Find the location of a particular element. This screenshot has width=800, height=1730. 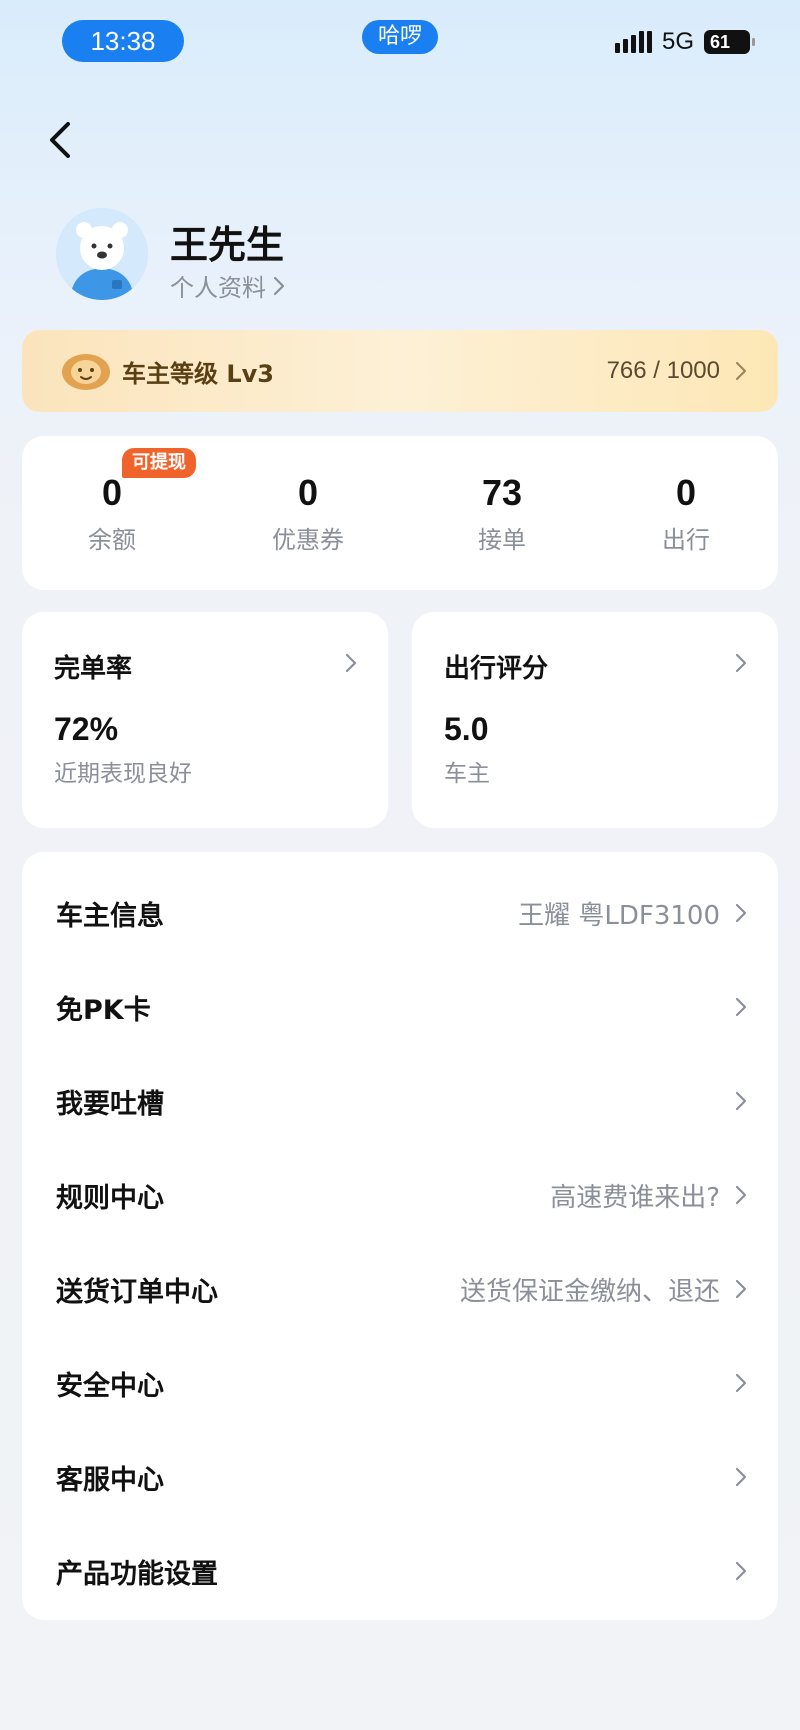

bear-avatar-icon is located at coordinates (102, 254).